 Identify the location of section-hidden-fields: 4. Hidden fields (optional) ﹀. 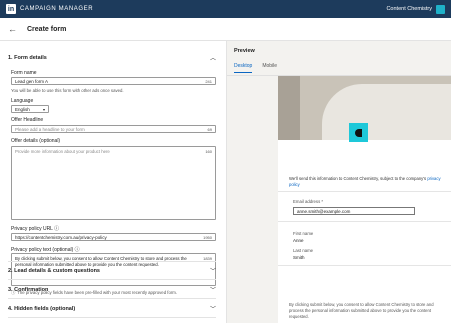
(112, 309).